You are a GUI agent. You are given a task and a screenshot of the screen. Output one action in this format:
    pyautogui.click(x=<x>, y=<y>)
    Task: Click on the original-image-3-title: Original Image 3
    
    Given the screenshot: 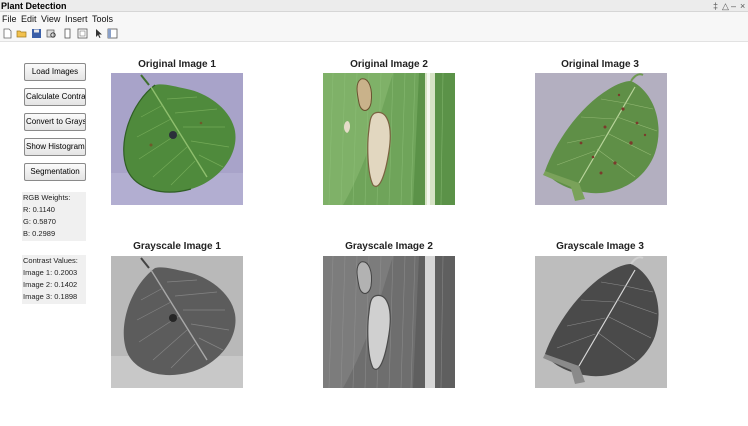 What is the action you would take?
    pyautogui.click(x=600, y=64)
    